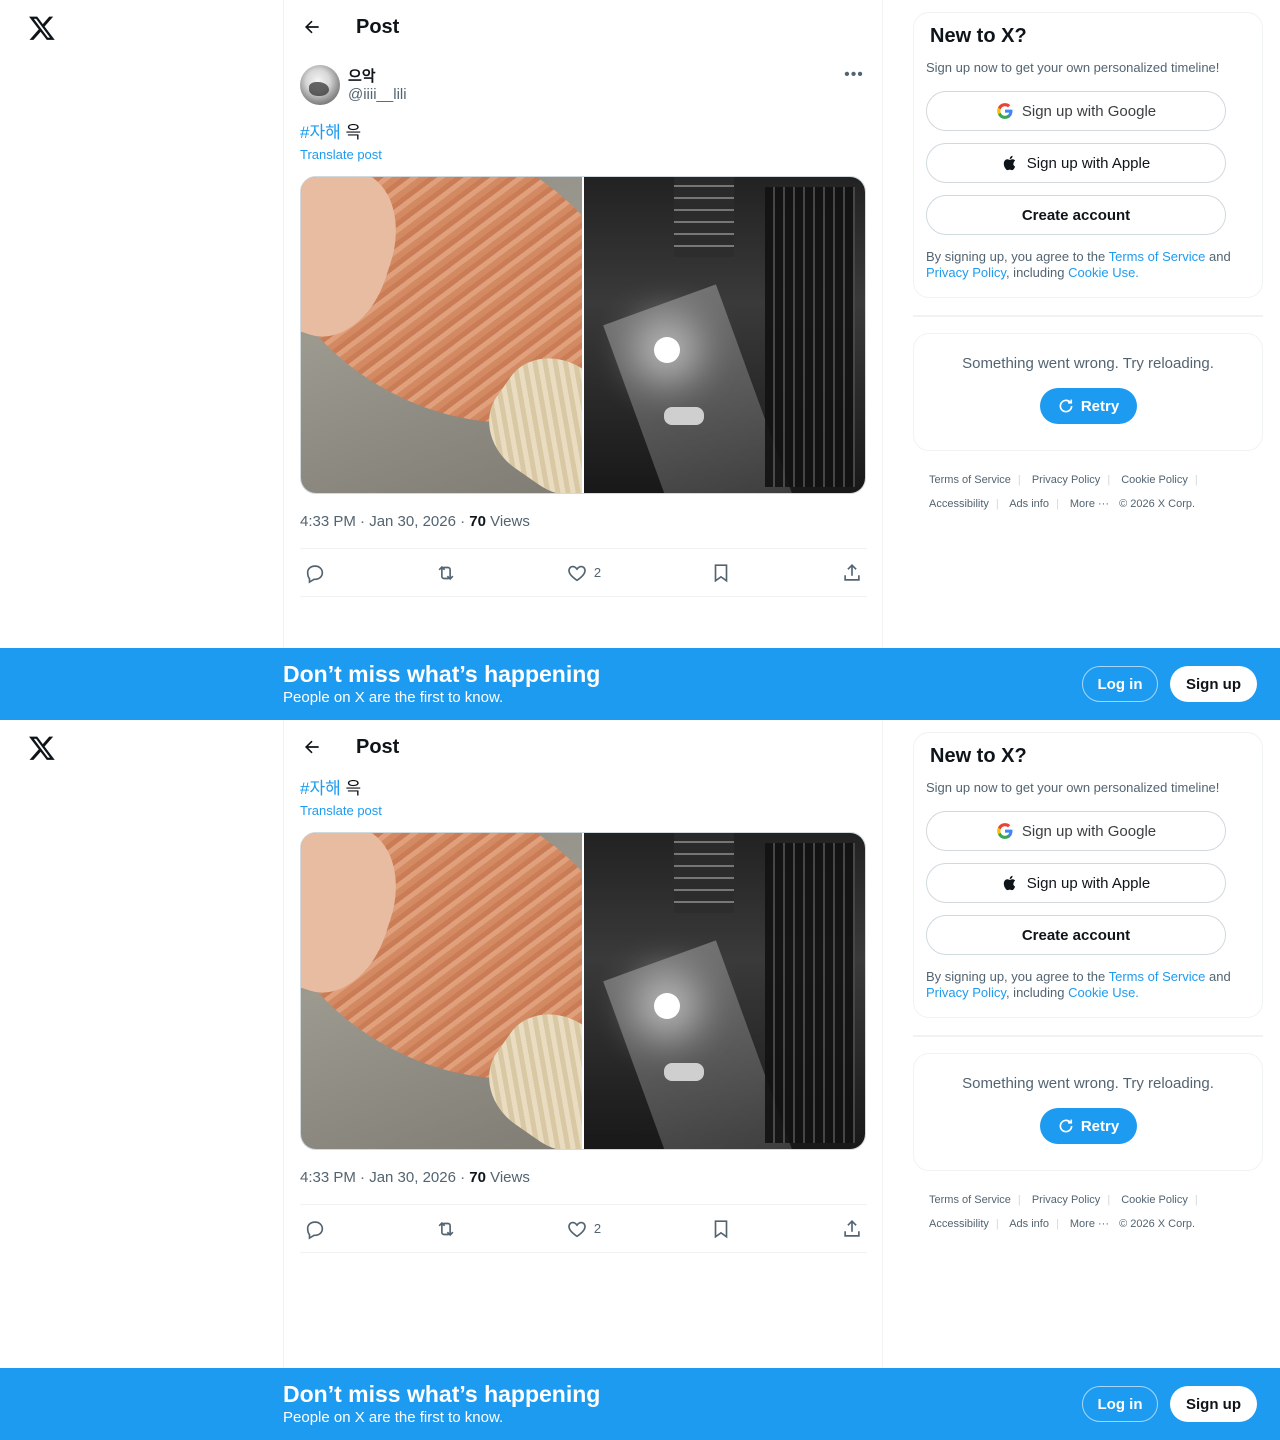  I want to click on author-handle: @iiii__lili, so click(377, 94).